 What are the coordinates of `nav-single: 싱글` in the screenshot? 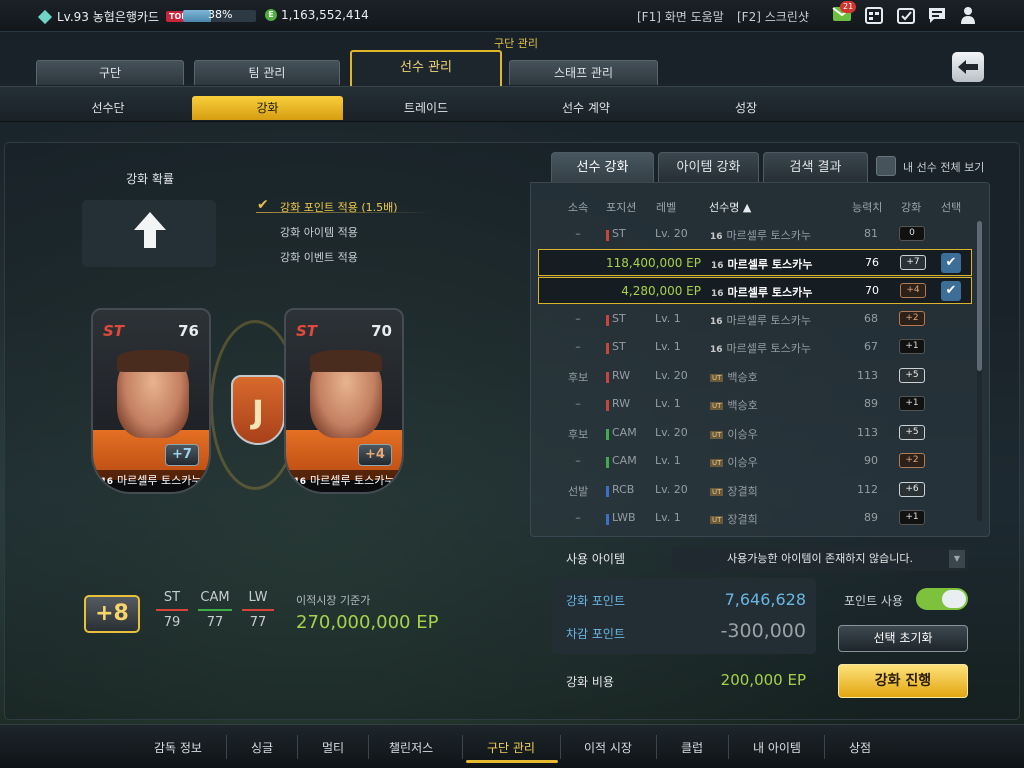 It's located at (262, 747).